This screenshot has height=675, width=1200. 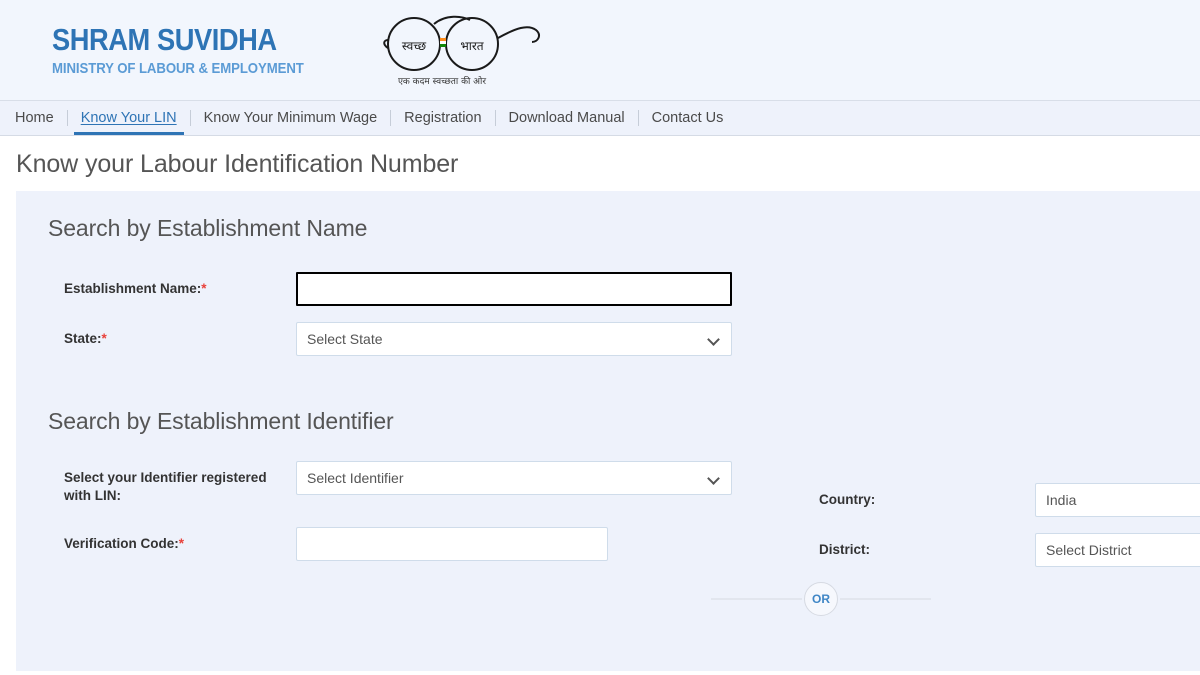 I want to click on row-state: State:* Select State, so click(x=608, y=339).